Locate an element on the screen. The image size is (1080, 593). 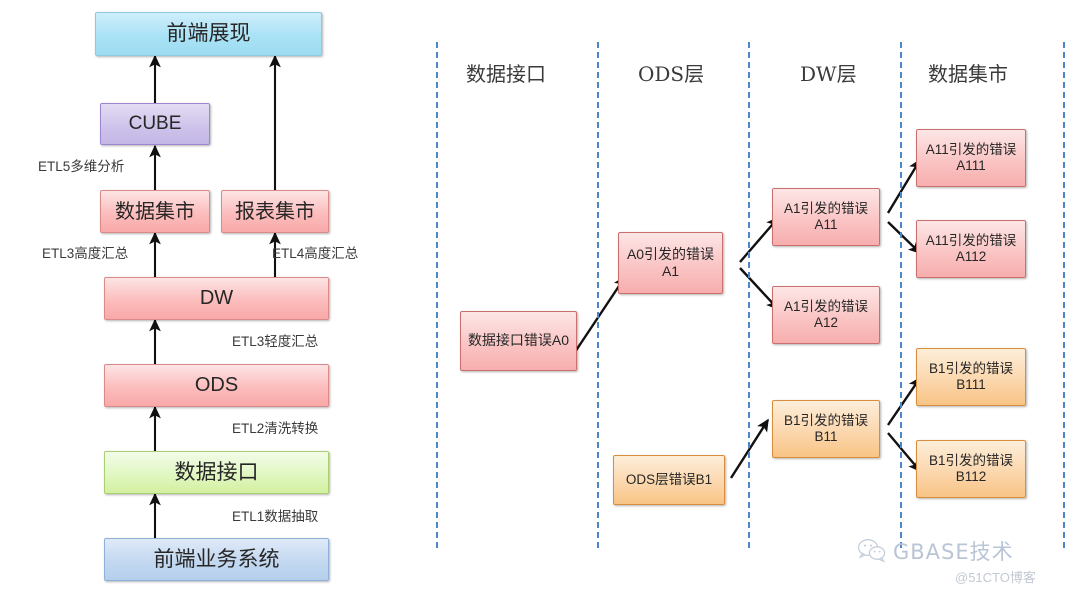
node-a111: A11引发的错误A111 is located at coordinates (971, 158).